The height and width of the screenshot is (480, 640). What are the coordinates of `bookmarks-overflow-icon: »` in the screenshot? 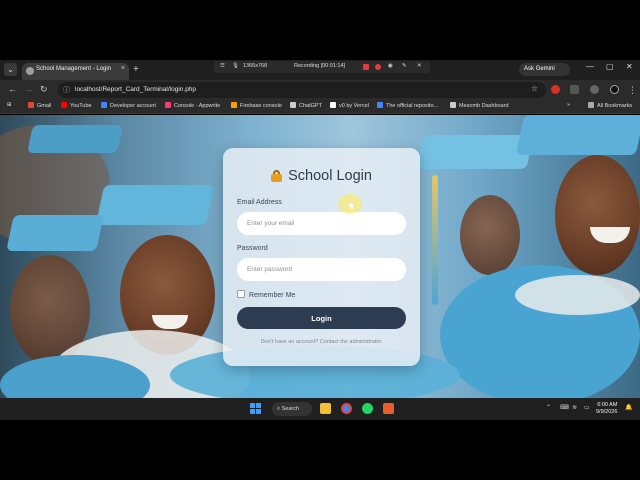 It's located at (568, 105).